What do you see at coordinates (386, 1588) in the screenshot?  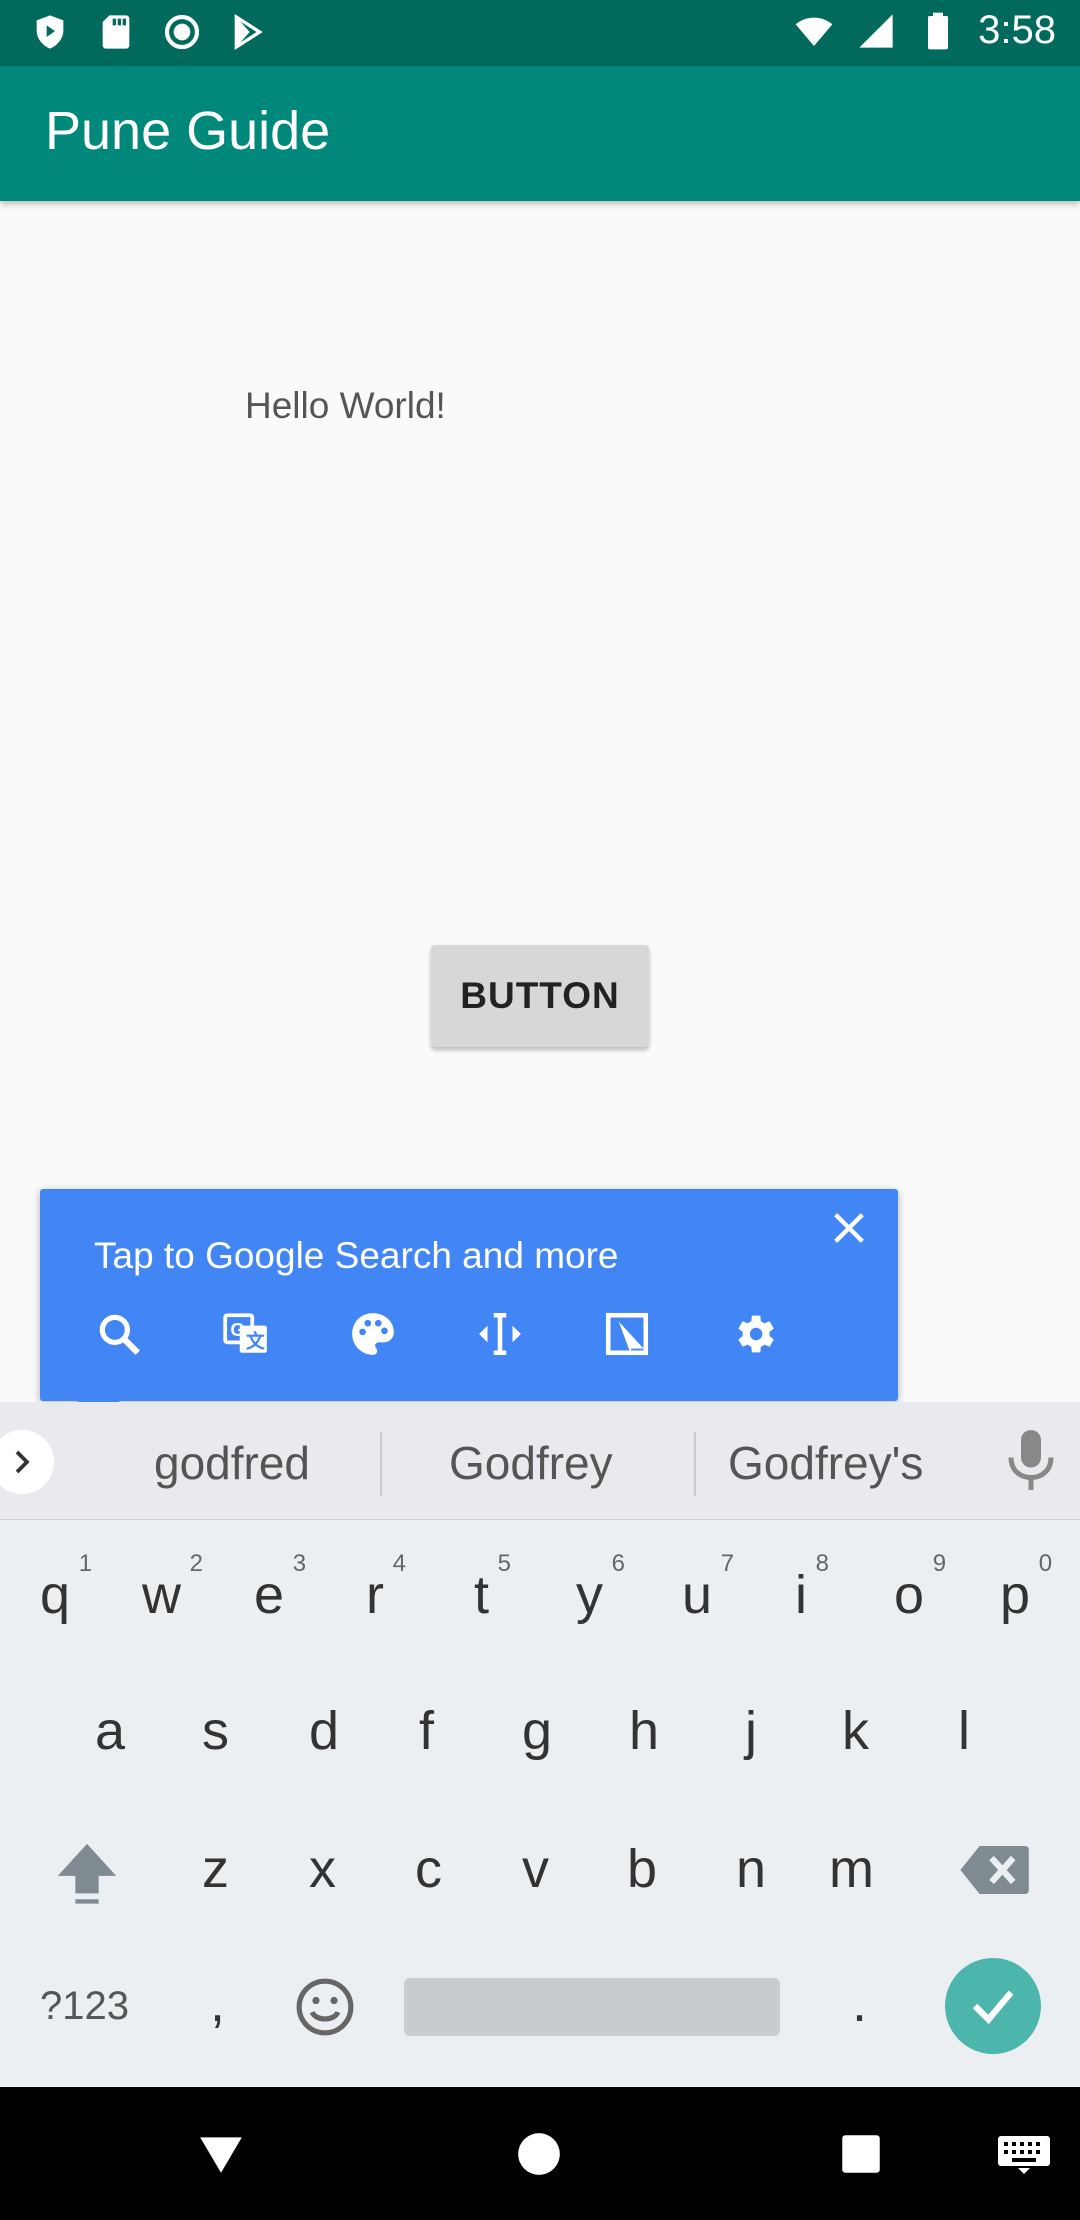 I see `key-r: r4` at bounding box center [386, 1588].